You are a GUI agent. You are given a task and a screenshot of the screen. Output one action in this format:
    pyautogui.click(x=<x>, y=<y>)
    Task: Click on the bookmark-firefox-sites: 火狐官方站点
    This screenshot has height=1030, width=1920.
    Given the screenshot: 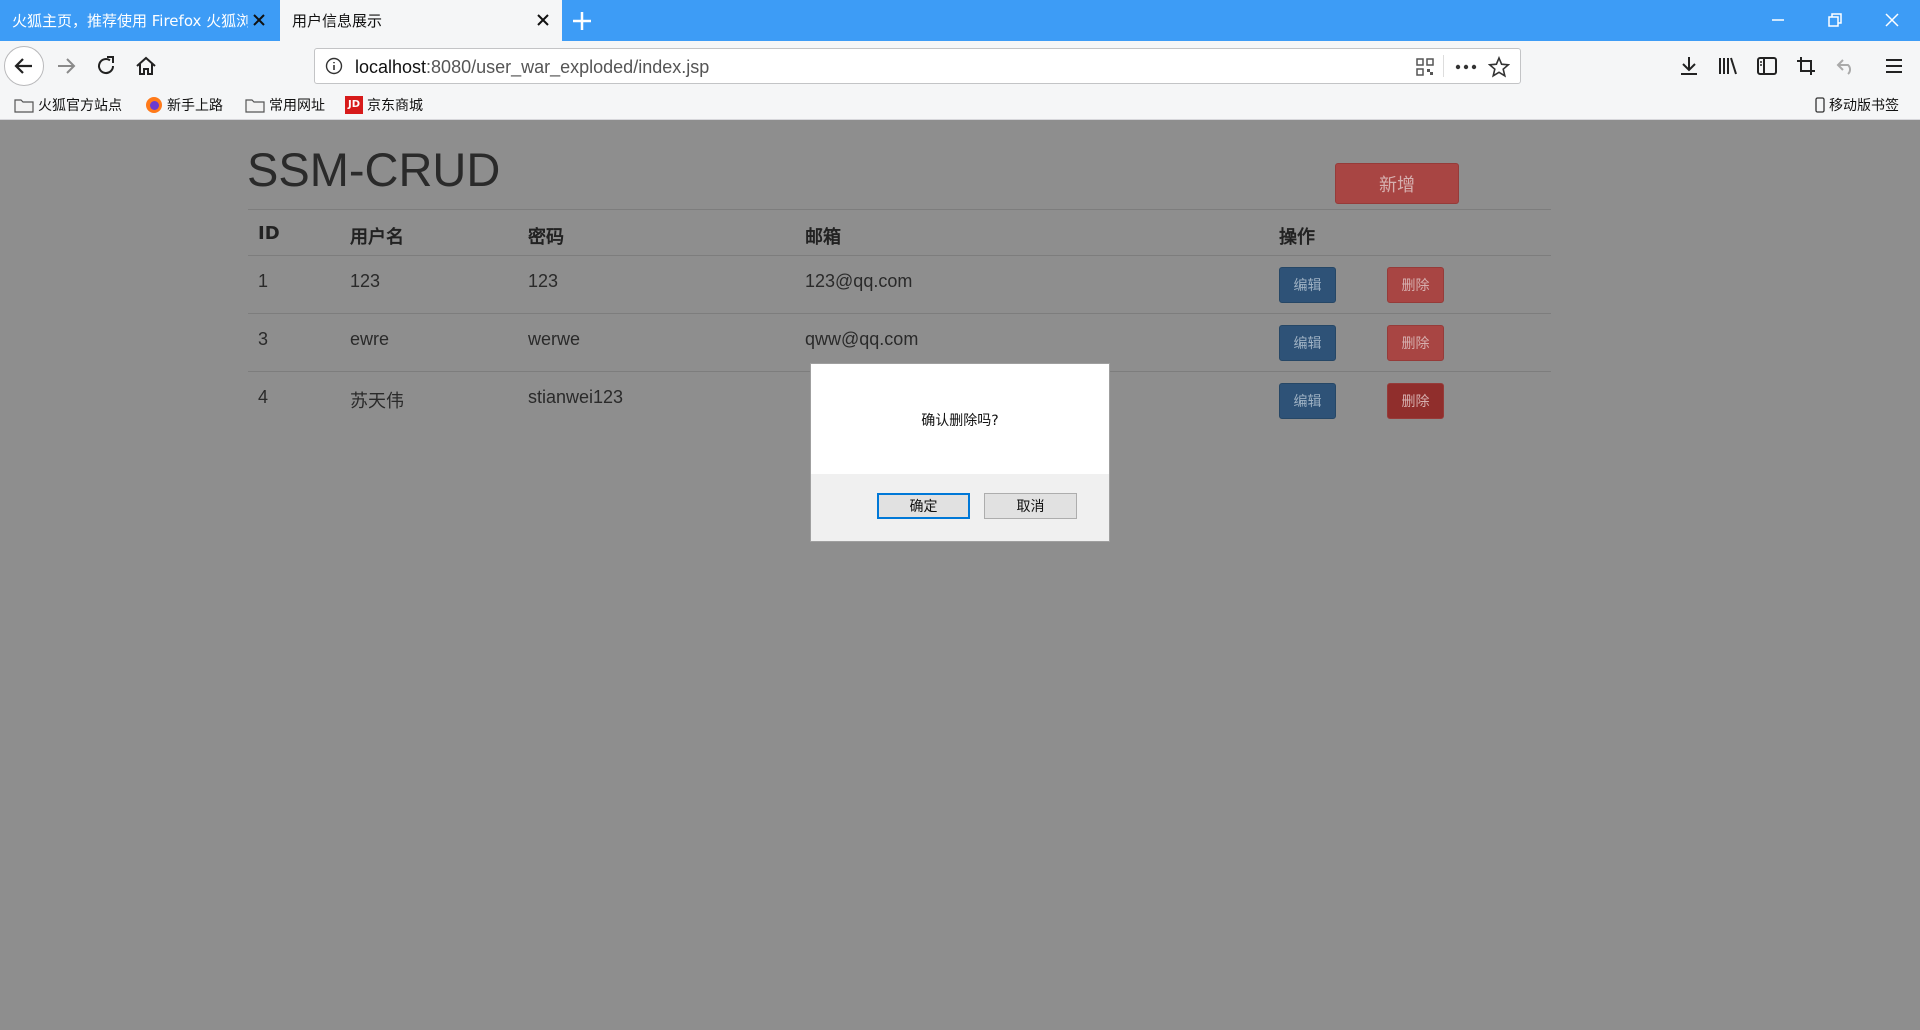 What is the action you would take?
    pyautogui.click(x=68, y=105)
    